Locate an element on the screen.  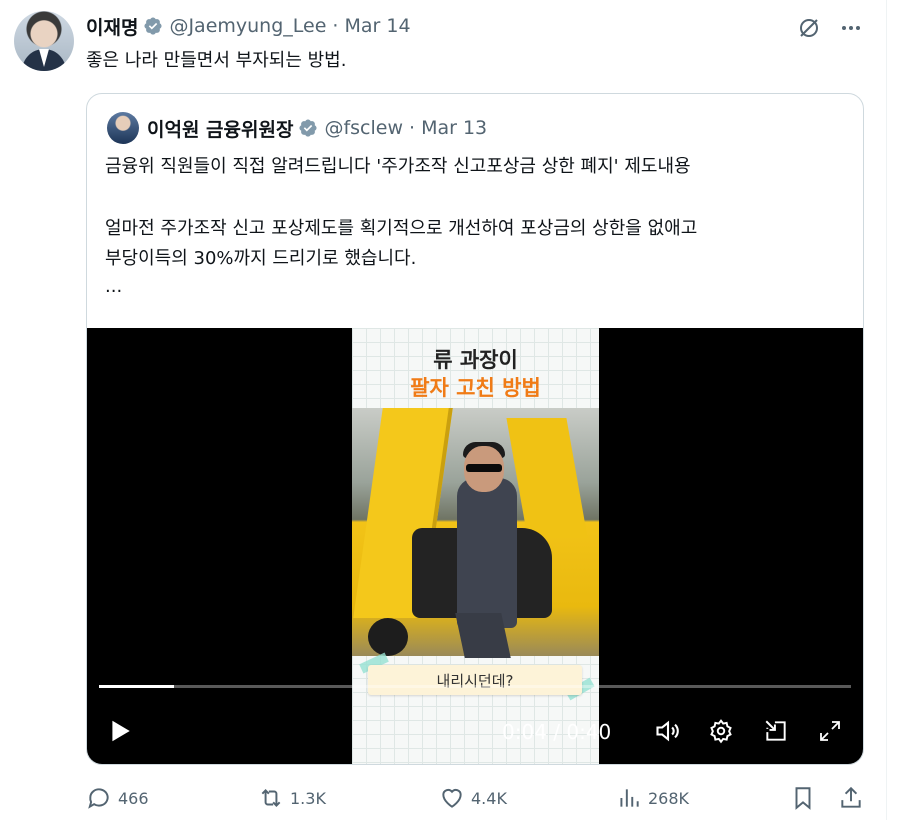
quoted-author-name: 이억원 금융위원장 is located at coordinates (220, 128).